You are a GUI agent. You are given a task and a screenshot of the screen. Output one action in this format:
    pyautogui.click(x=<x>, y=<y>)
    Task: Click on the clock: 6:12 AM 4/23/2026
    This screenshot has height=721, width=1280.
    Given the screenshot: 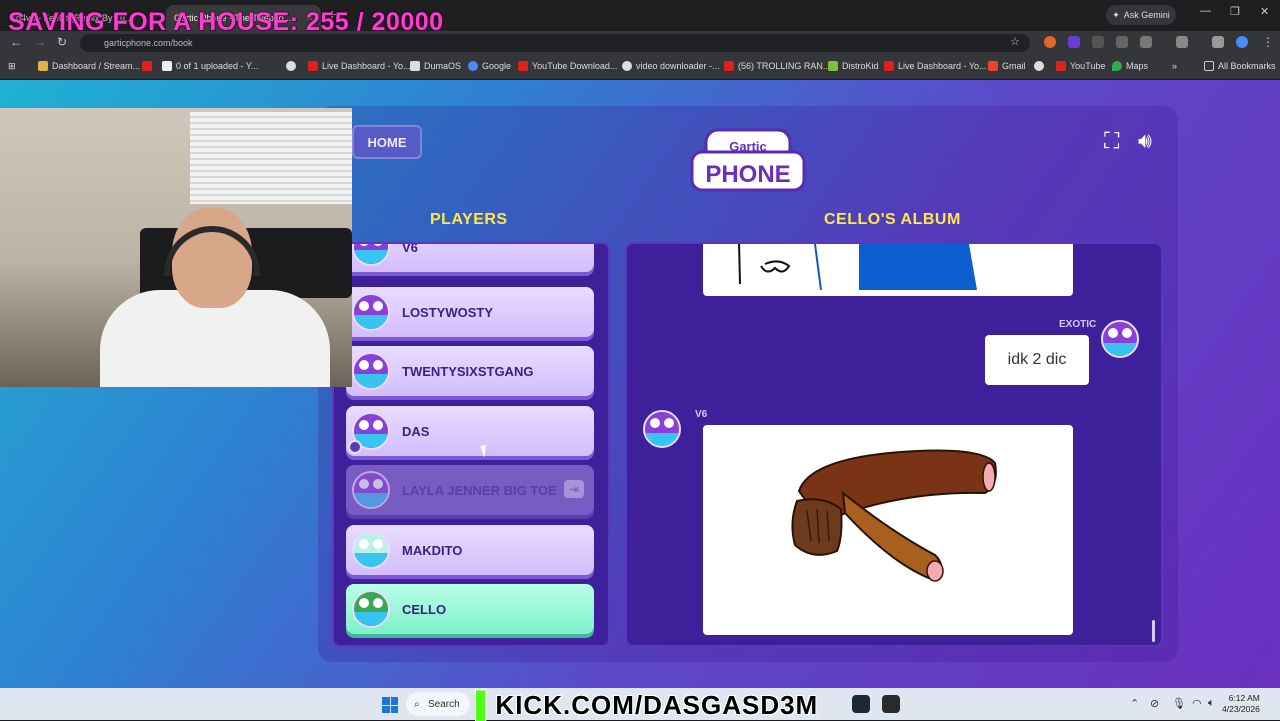 What is the action you would take?
    pyautogui.click(x=1241, y=704)
    